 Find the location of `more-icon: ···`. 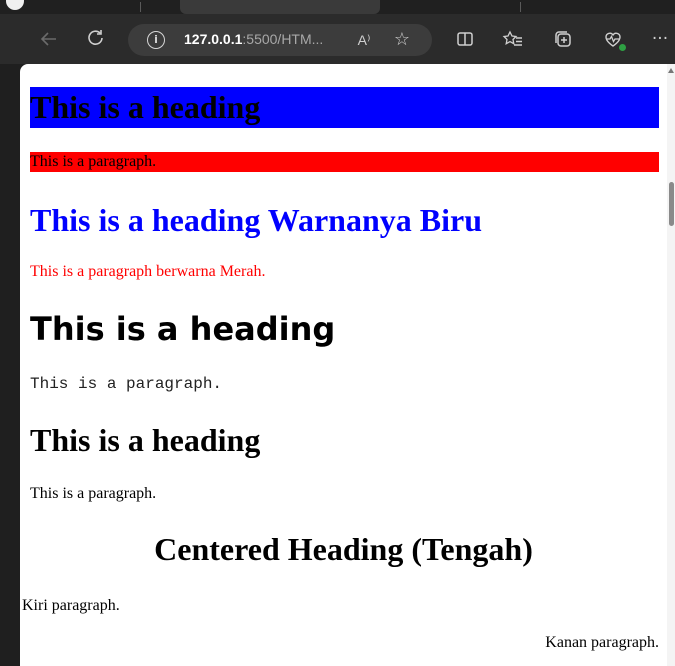

more-icon: ··· is located at coordinates (660, 39).